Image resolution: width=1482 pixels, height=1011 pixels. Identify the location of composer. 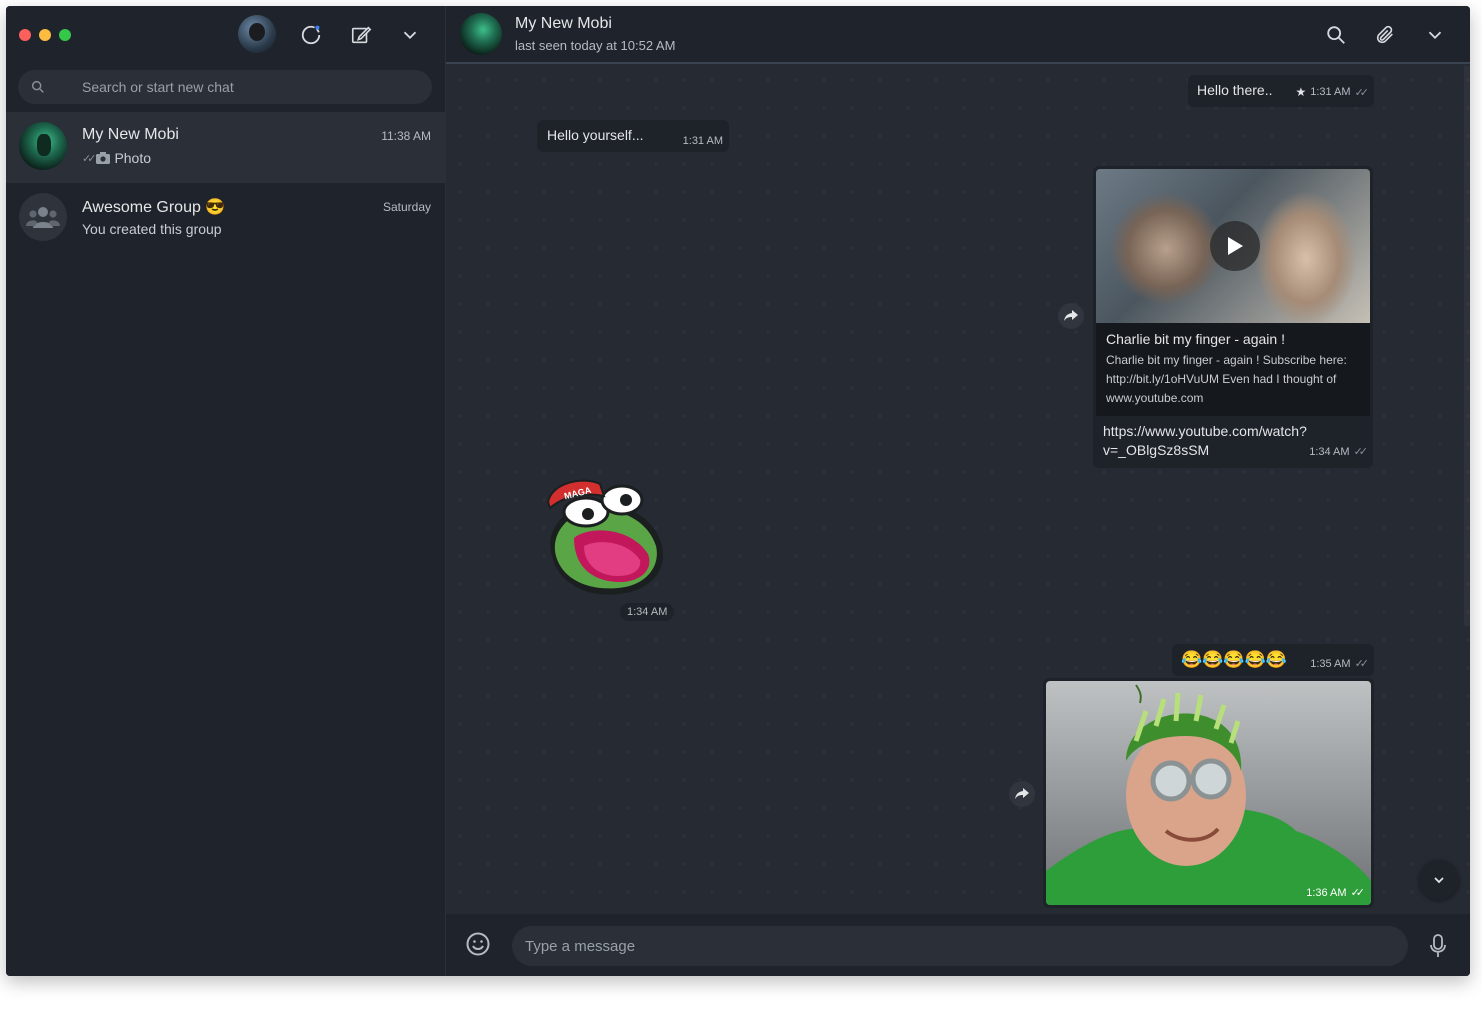
(958, 945).